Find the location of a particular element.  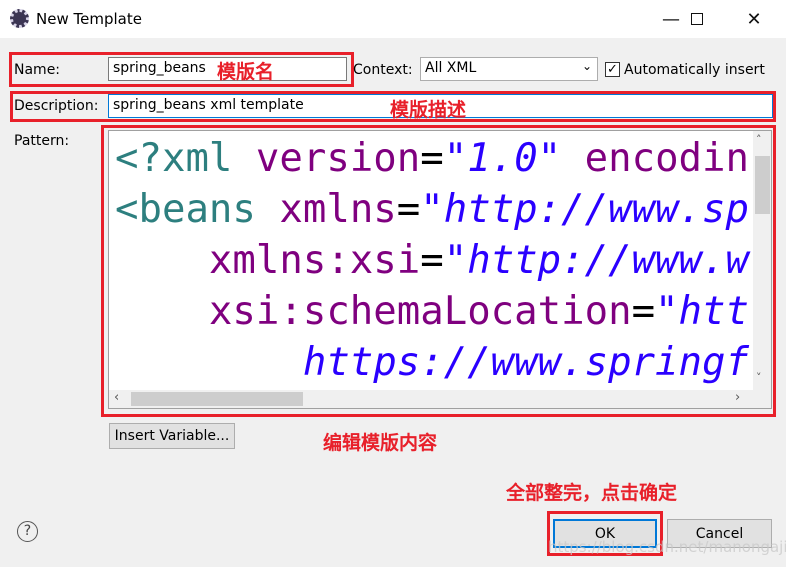

code-line: https://www.springf is located at coordinates (432, 362).